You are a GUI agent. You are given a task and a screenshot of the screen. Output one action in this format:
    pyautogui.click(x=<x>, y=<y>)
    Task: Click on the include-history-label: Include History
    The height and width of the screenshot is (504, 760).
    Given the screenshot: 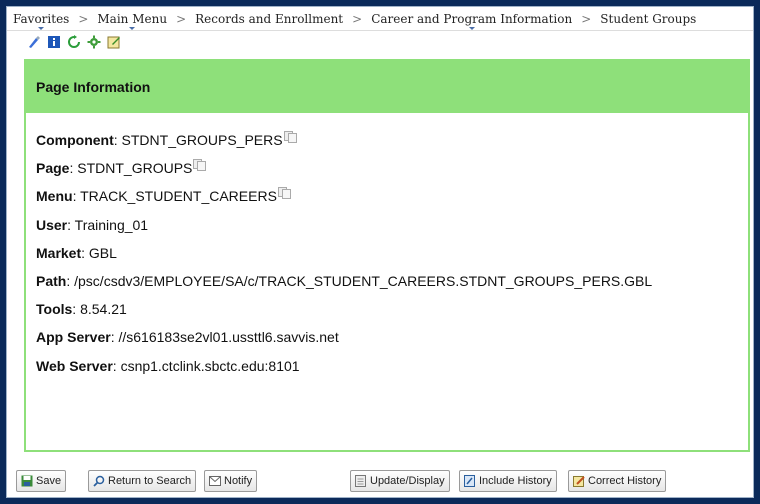 What is the action you would take?
    pyautogui.click(x=515, y=481)
    